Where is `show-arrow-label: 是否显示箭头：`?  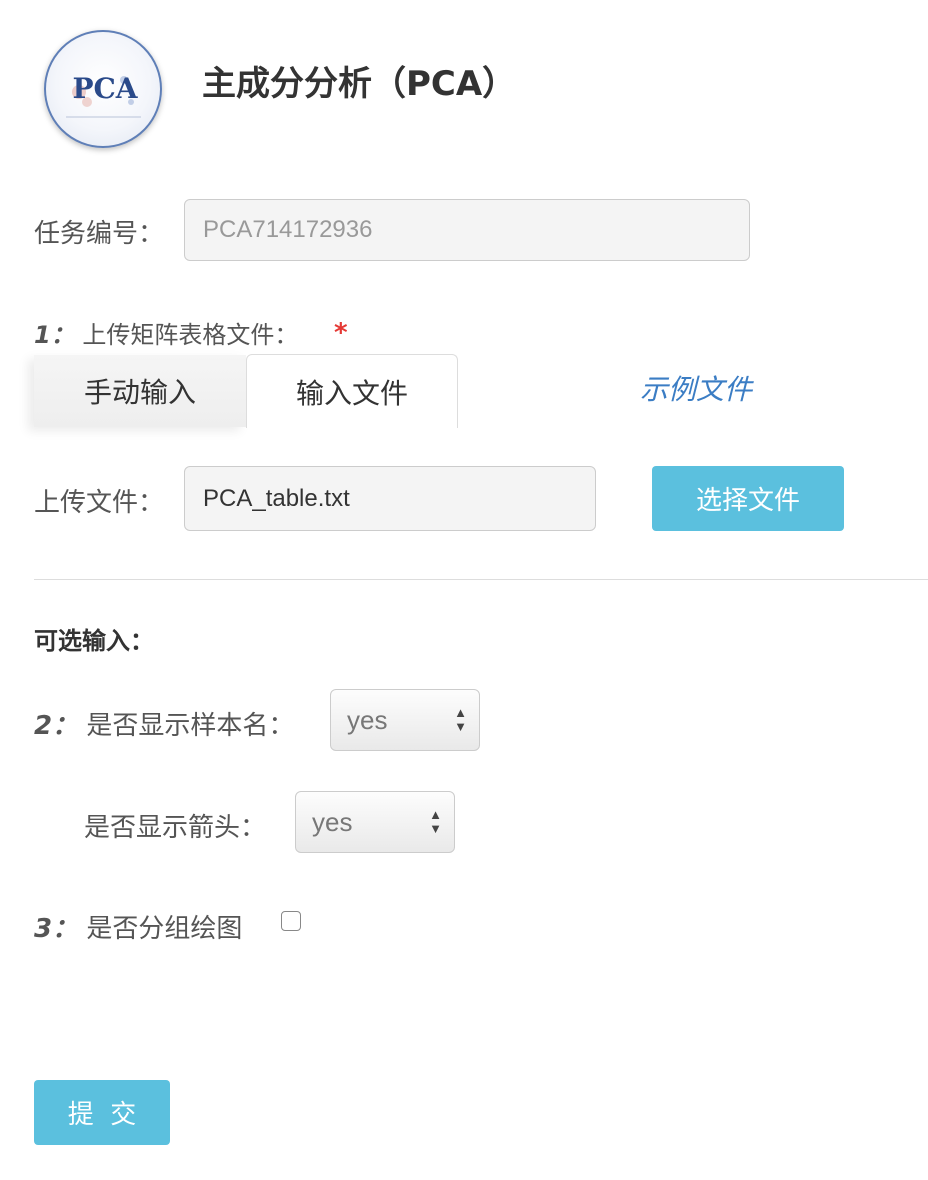 show-arrow-label: 是否显示箭头： is located at coordinates (175, 828).